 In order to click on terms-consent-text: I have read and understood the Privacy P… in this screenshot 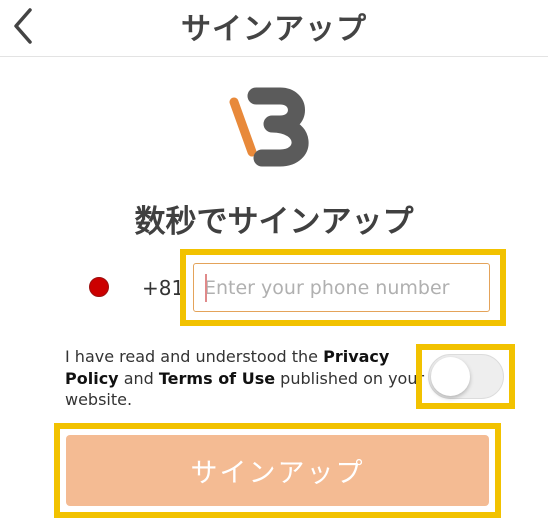, I will do `click(246, 378)`.